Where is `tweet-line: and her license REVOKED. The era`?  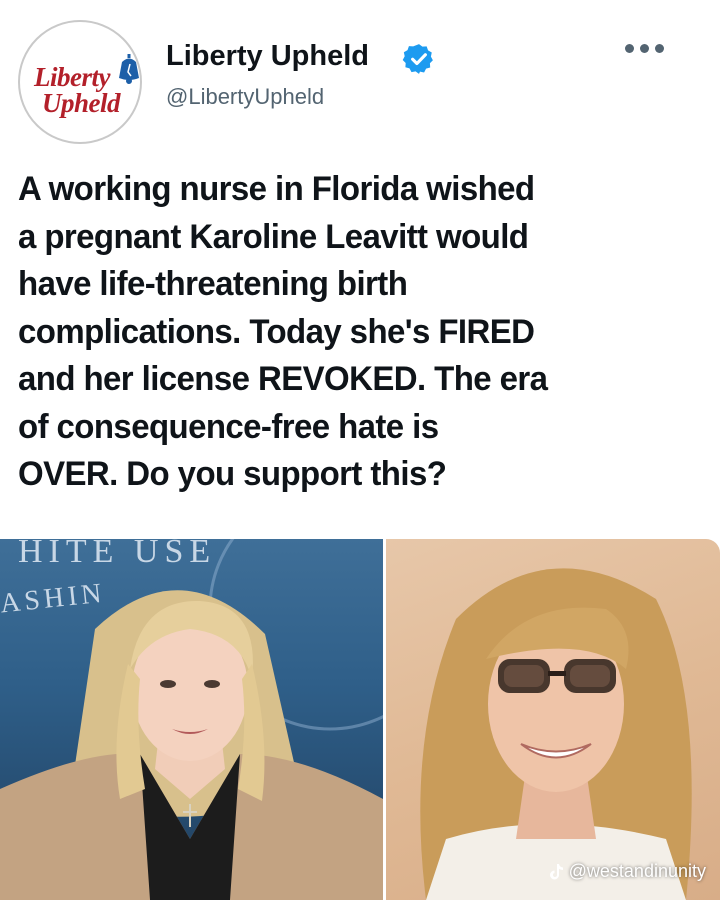 tweet-line: and her license REVOKED. The era is located at coordinates (283, 379).